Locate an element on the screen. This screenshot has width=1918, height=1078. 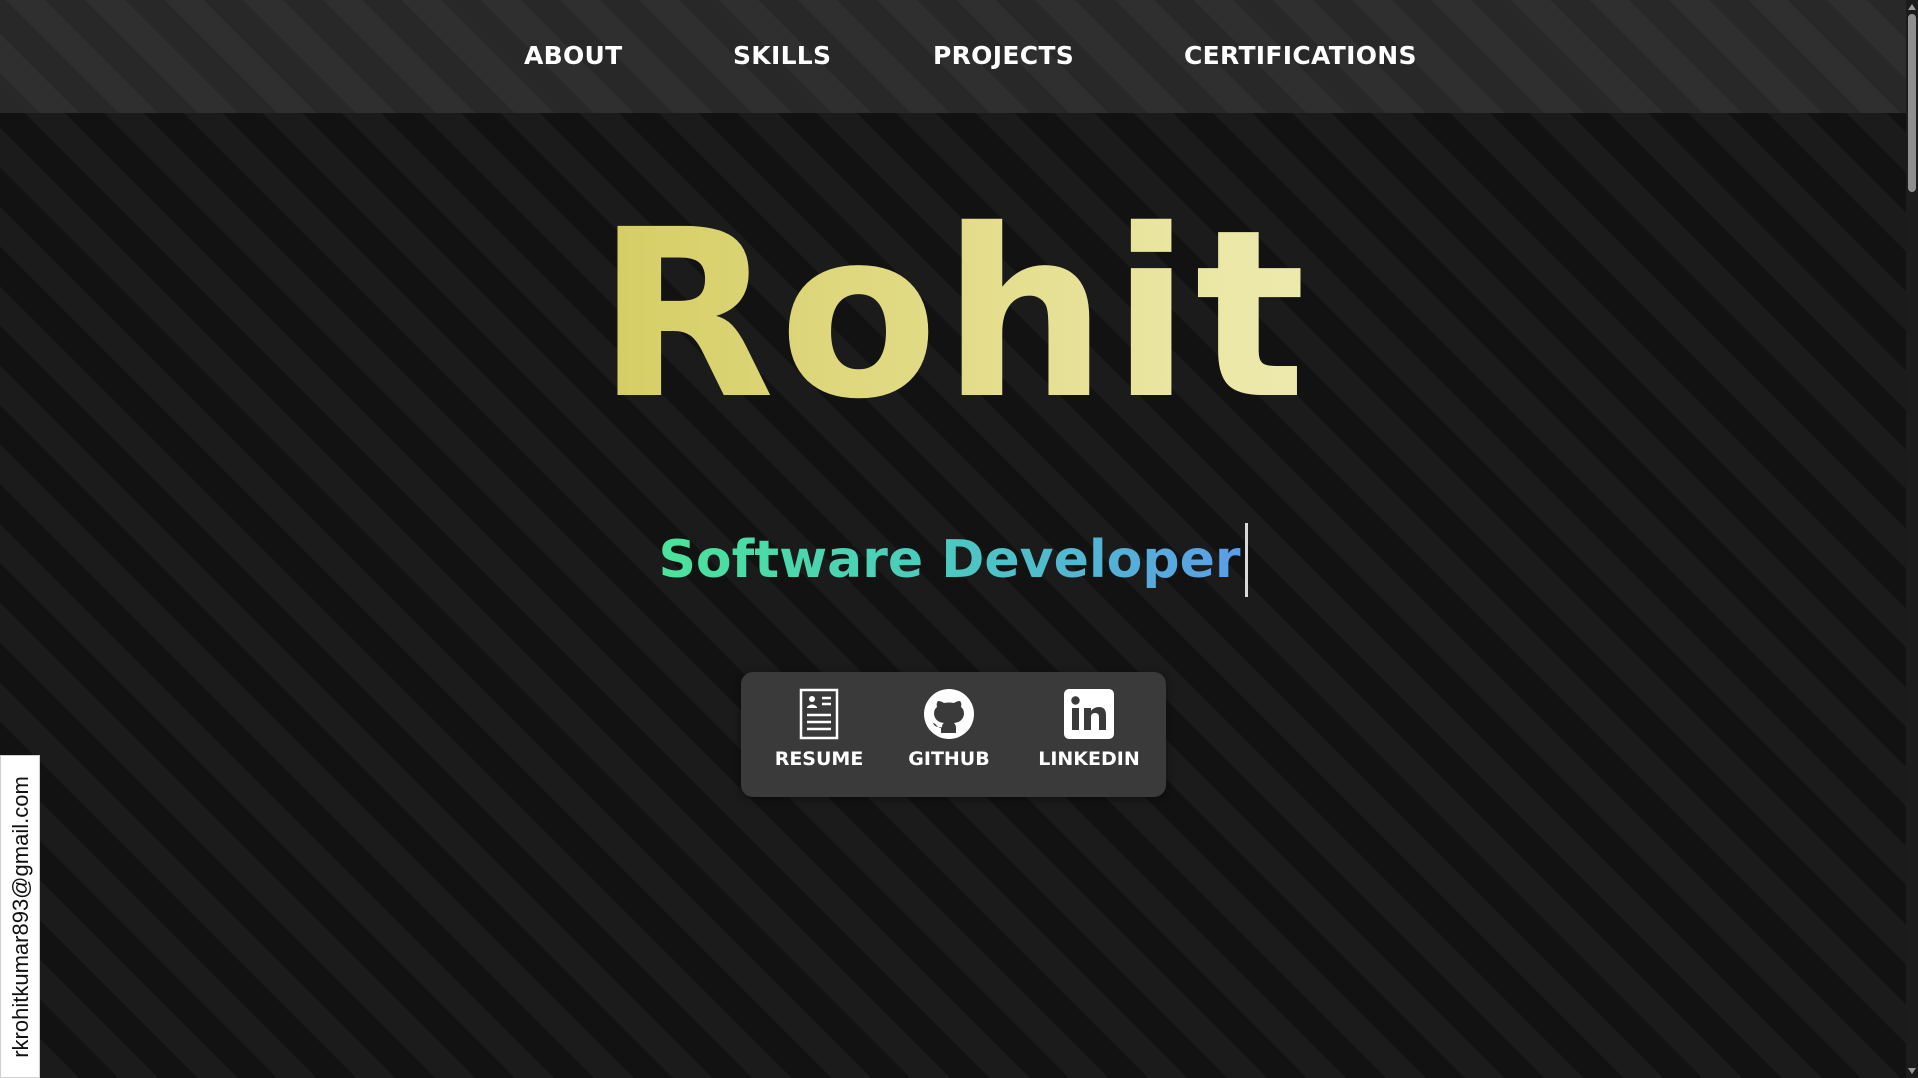
email-address: rkrohitkumar893@gmail.com is located at coordinates (20, 917).